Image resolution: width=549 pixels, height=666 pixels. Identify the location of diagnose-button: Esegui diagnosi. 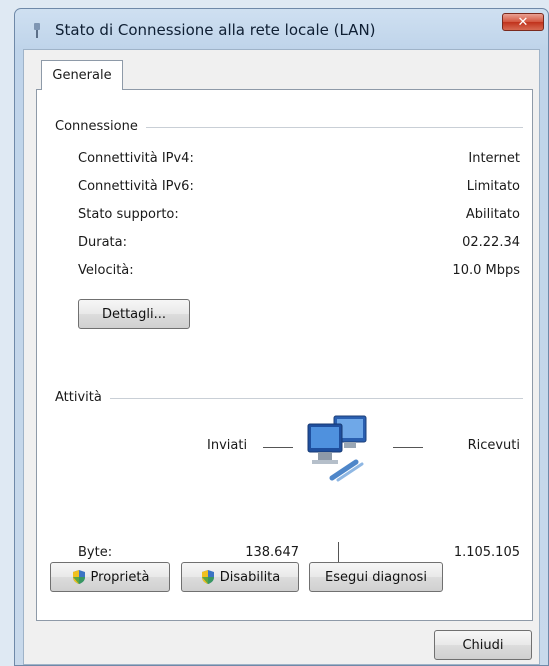
(376, 577).